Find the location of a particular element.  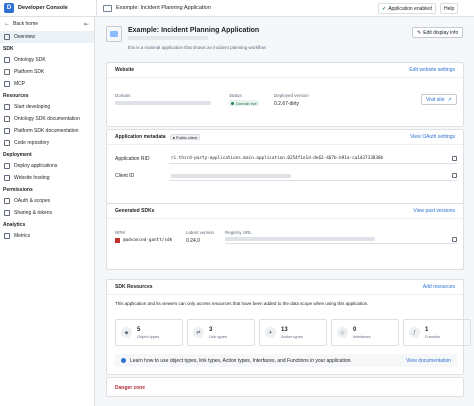

status-label: Status is located at coordinates (235, 95).